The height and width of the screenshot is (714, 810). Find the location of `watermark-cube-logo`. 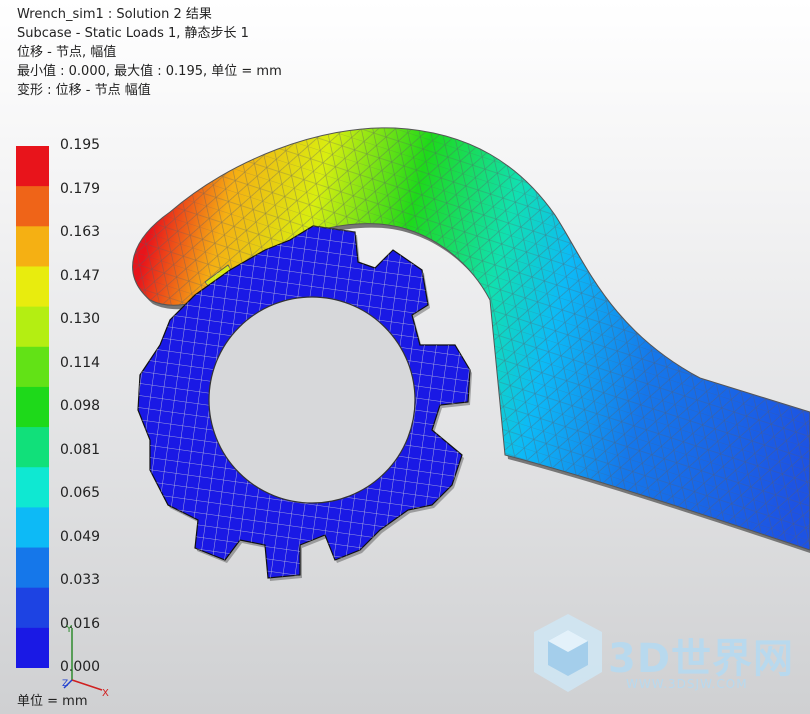

watermark-cube-logo is located at coordinates (568, 653).